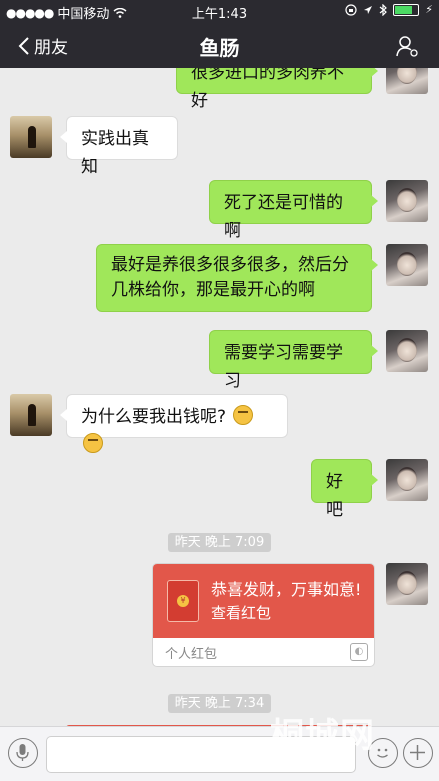 The height and width of the screenshot is (781, 439). What do you see at coordinates (407, 46) in the screenshot?
I see `chat-profile-icon` at bounding box center [407, 46].